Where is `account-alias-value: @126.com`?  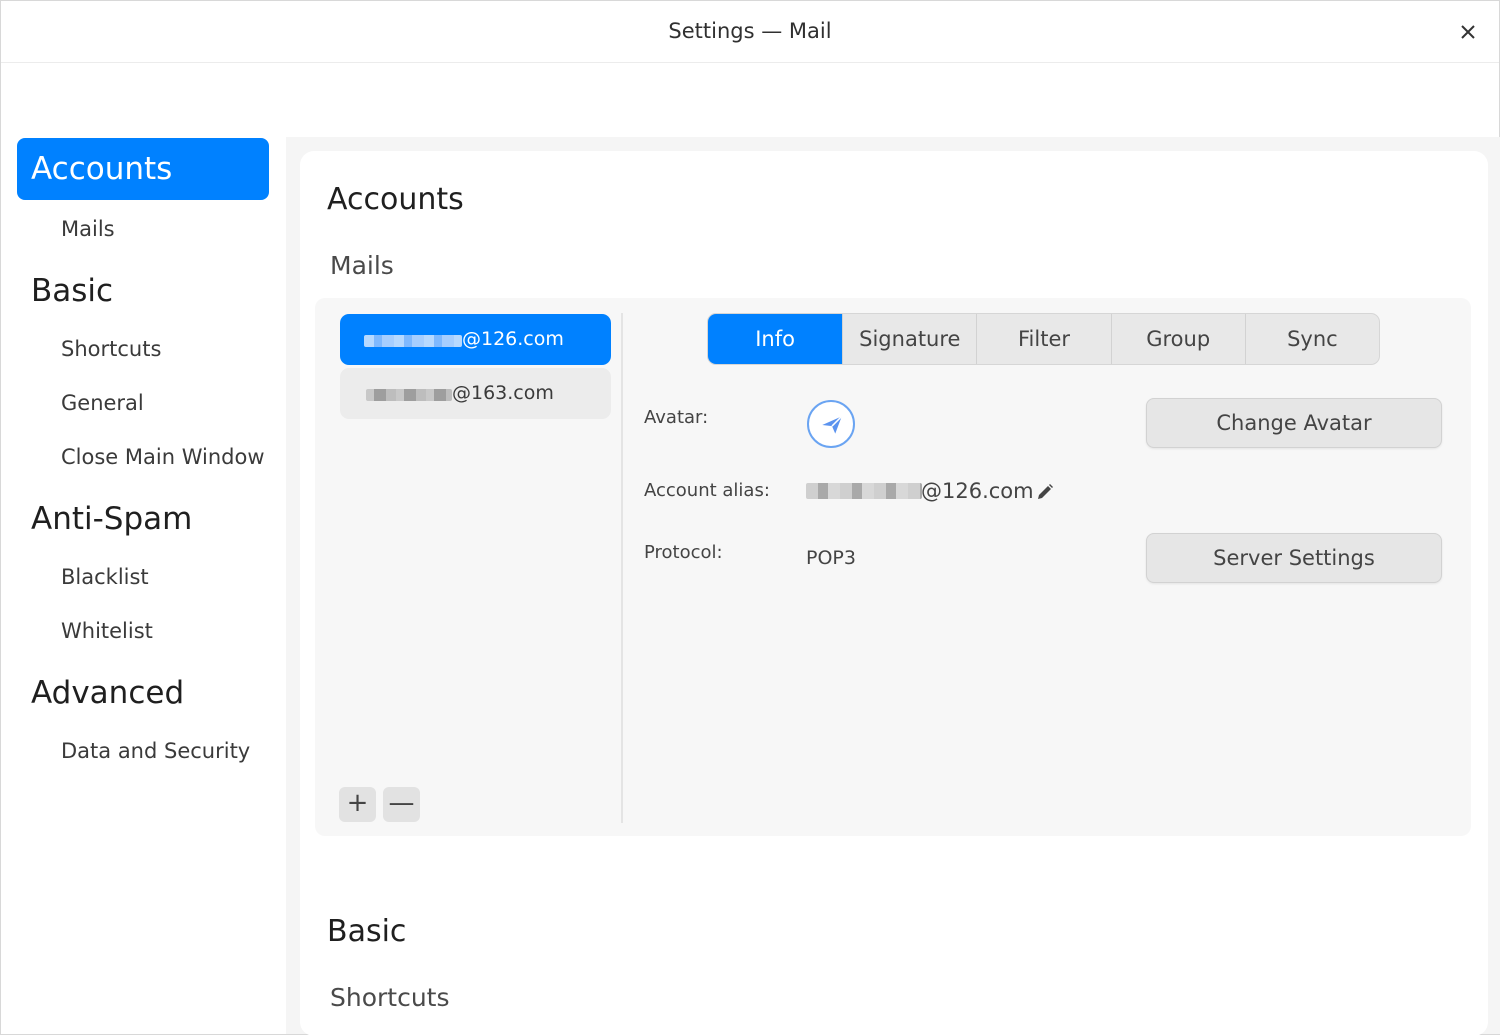 account-alias-value: @126.com is located at coordinates (920, 491).